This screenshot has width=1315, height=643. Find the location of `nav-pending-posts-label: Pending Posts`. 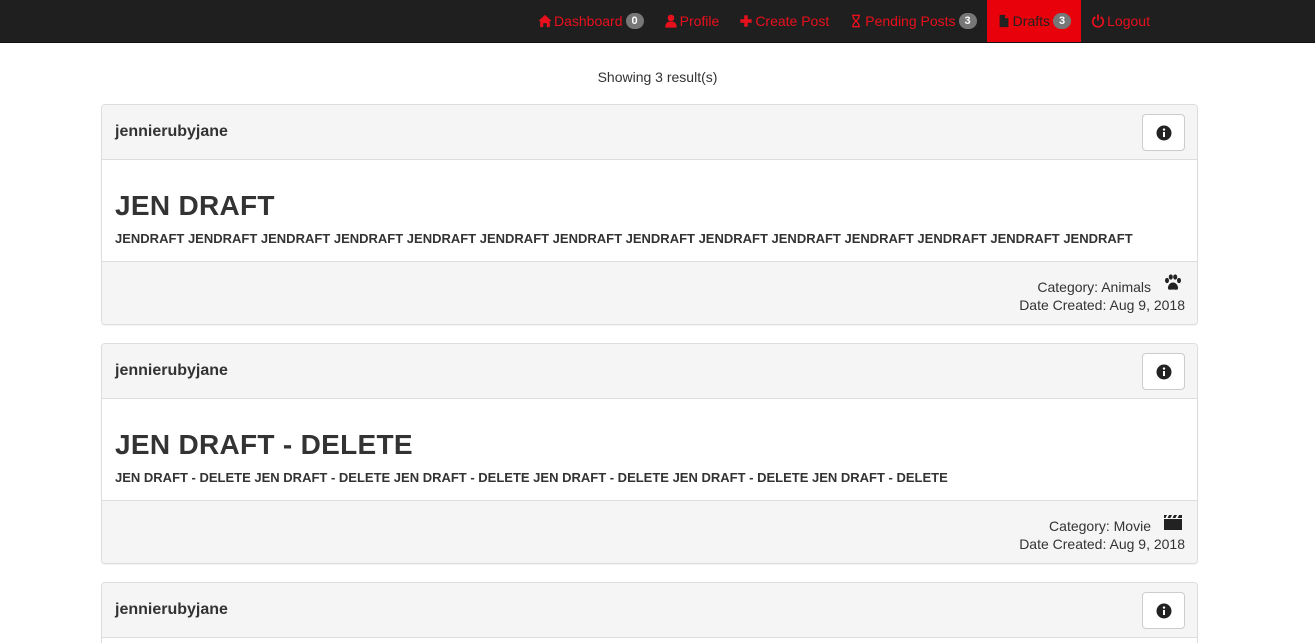

nav-pending-posts-label: Pending Posts is located at coordinates (910, 21).